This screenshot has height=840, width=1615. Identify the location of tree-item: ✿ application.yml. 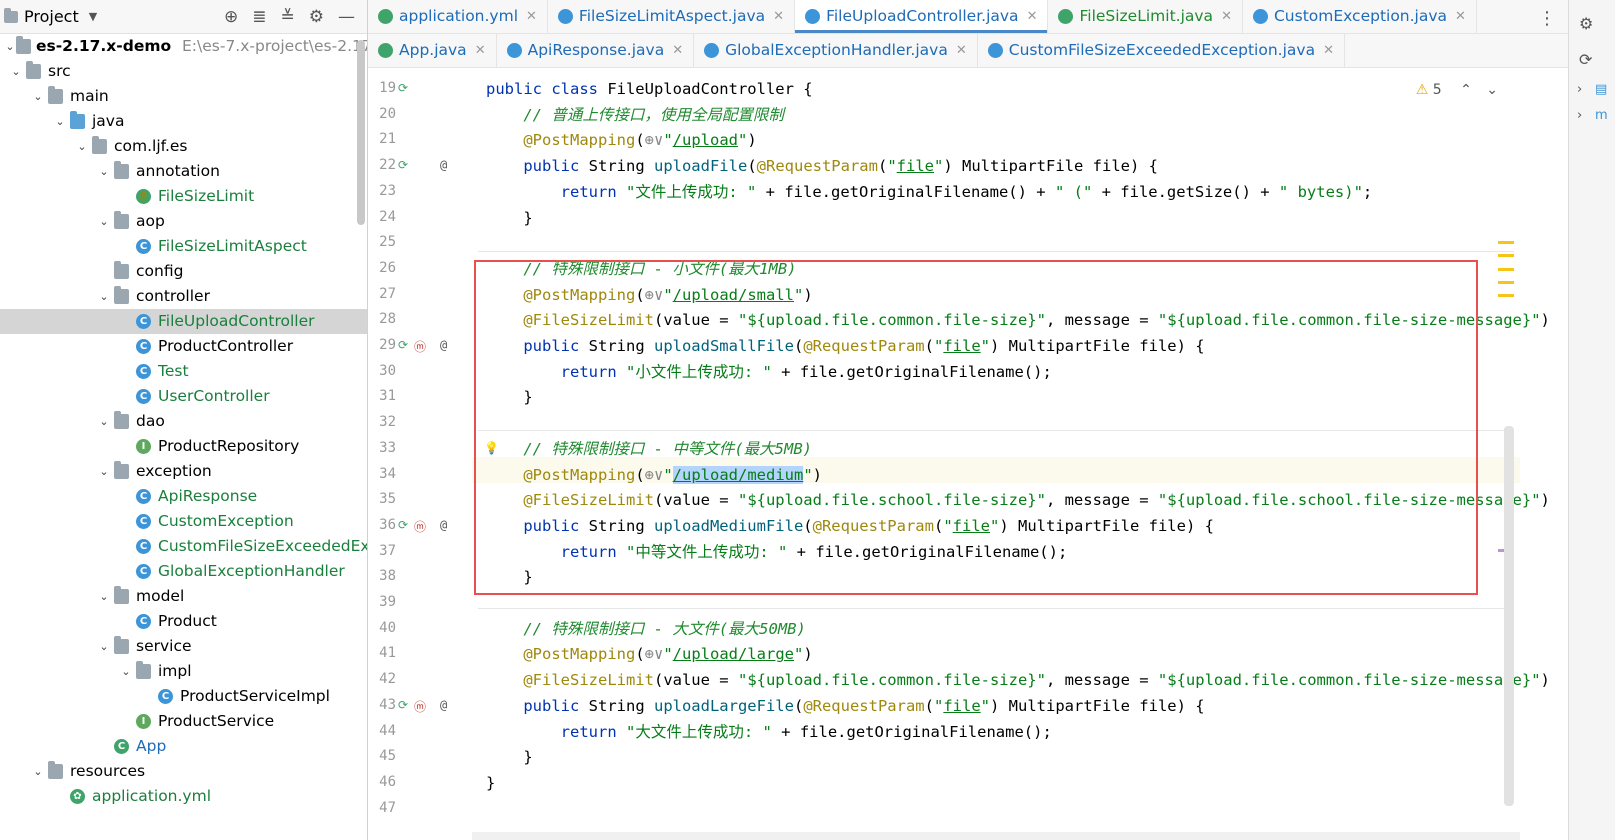
(183, 796).